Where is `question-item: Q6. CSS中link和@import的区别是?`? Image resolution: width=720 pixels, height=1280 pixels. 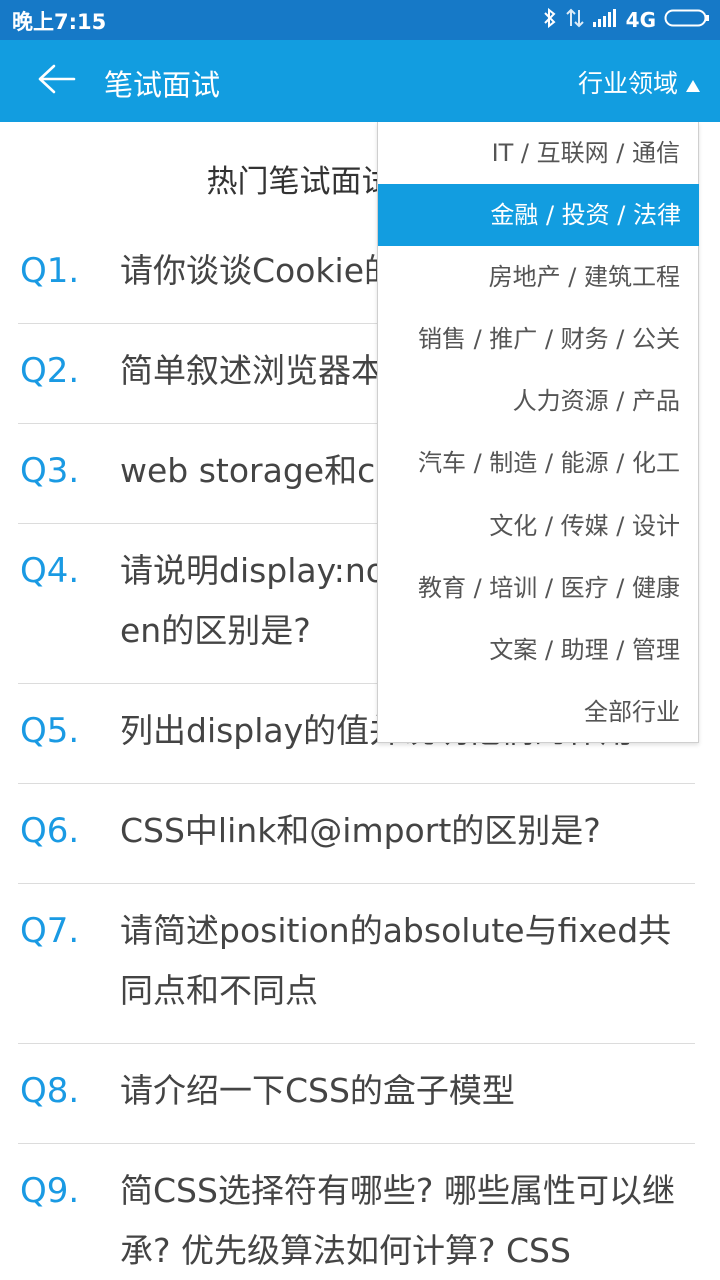 question-item: Q6. CSS中link和@import的区别是? is located at coordinates (356, 834).